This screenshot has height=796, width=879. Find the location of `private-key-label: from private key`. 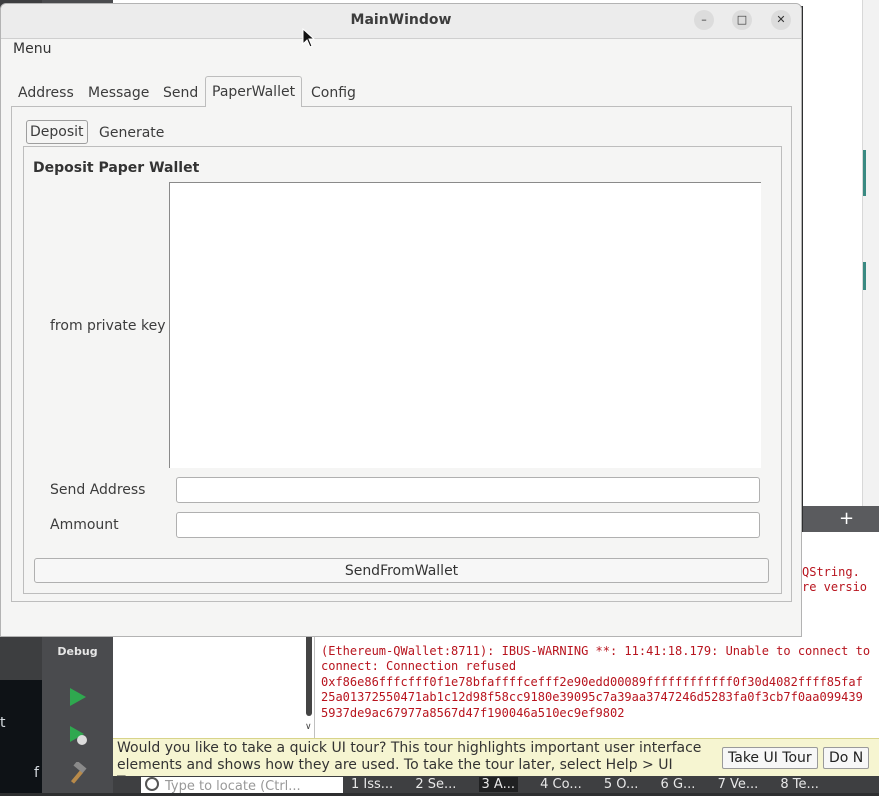

private-key-label: from private key is located at coordinates (108, 326).